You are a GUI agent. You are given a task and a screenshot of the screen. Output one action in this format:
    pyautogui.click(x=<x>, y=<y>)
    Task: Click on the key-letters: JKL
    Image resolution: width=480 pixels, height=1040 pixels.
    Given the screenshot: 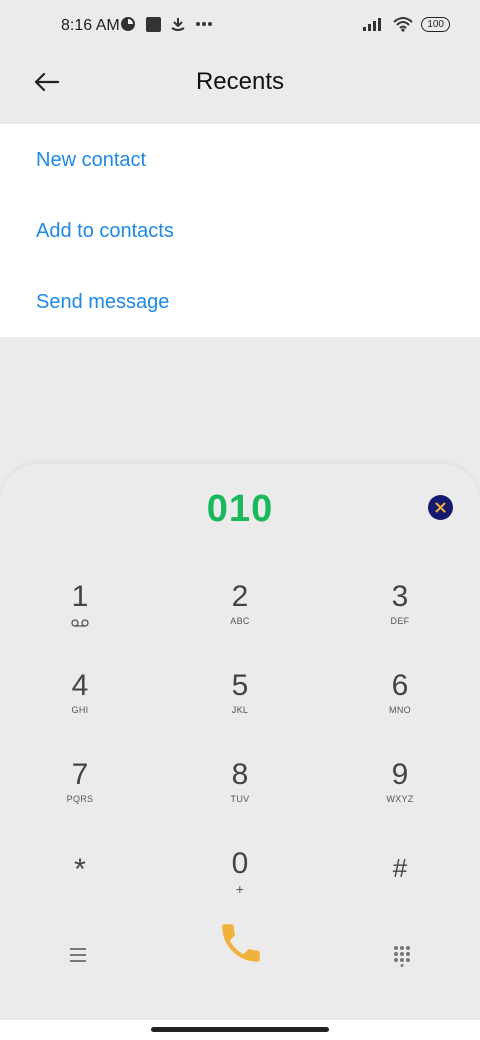 What is the action you would take?
    pyautogui.click(x=240, y=710)
    